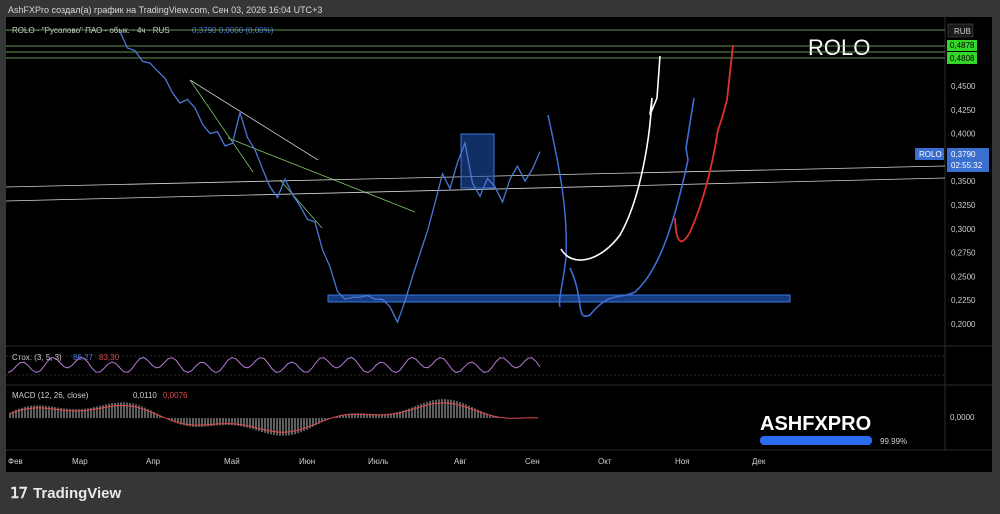 The height and width of the screenshot is (514, 1000). What do you see at coordinates (962, 58) in the screenshot?
I see `level-label-2: 0,4808` at bounding box center [962, 58].